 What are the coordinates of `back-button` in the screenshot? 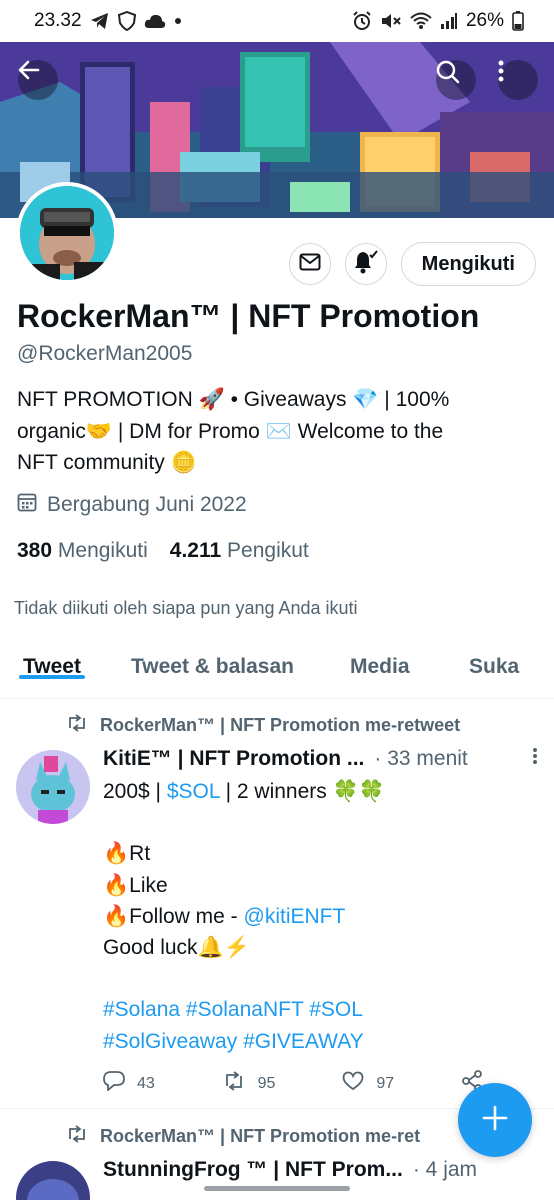 It's located at (38, 80).